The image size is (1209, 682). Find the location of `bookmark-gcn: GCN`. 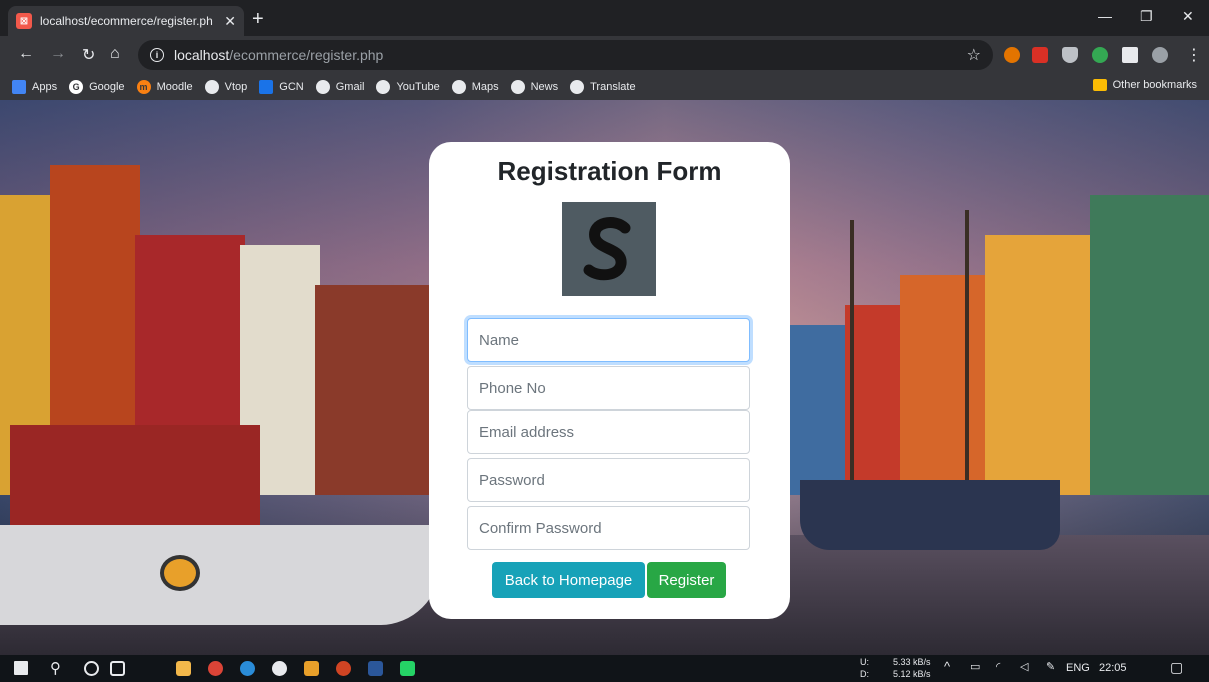

bookmark-gcn: GCN is located at coordinates (281, 87).